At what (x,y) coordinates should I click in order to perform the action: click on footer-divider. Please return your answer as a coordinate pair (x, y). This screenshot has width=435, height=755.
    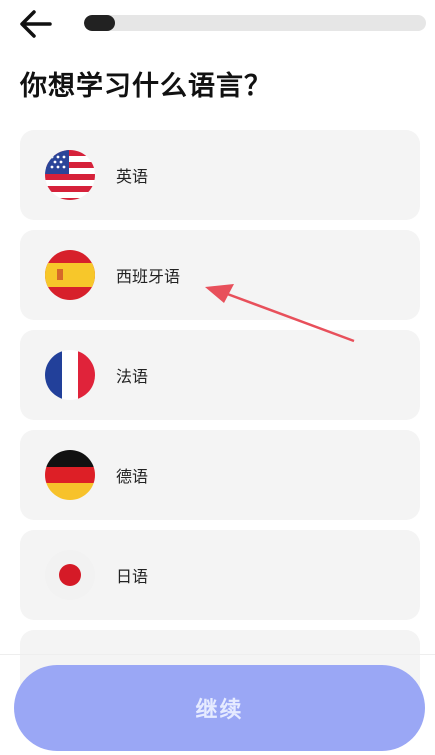
    Looking at the image, I should click on (217, 654).